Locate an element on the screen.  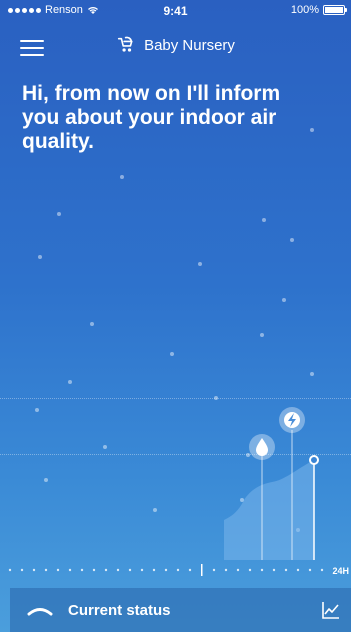
current-status-label: Current status is located at coordinates (119, 610).